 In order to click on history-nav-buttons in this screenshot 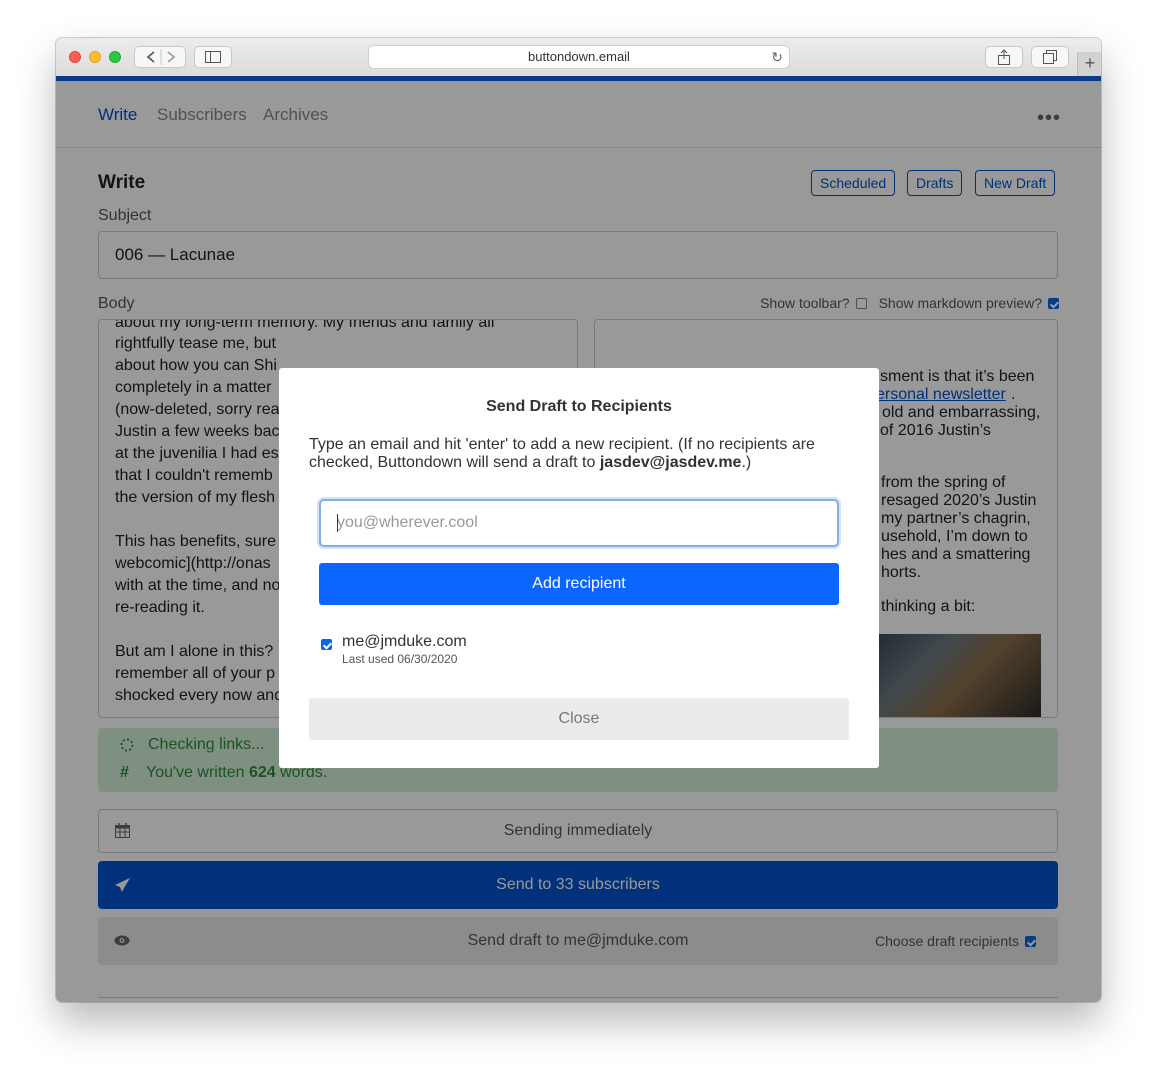, I will do `click(160, 57)`.